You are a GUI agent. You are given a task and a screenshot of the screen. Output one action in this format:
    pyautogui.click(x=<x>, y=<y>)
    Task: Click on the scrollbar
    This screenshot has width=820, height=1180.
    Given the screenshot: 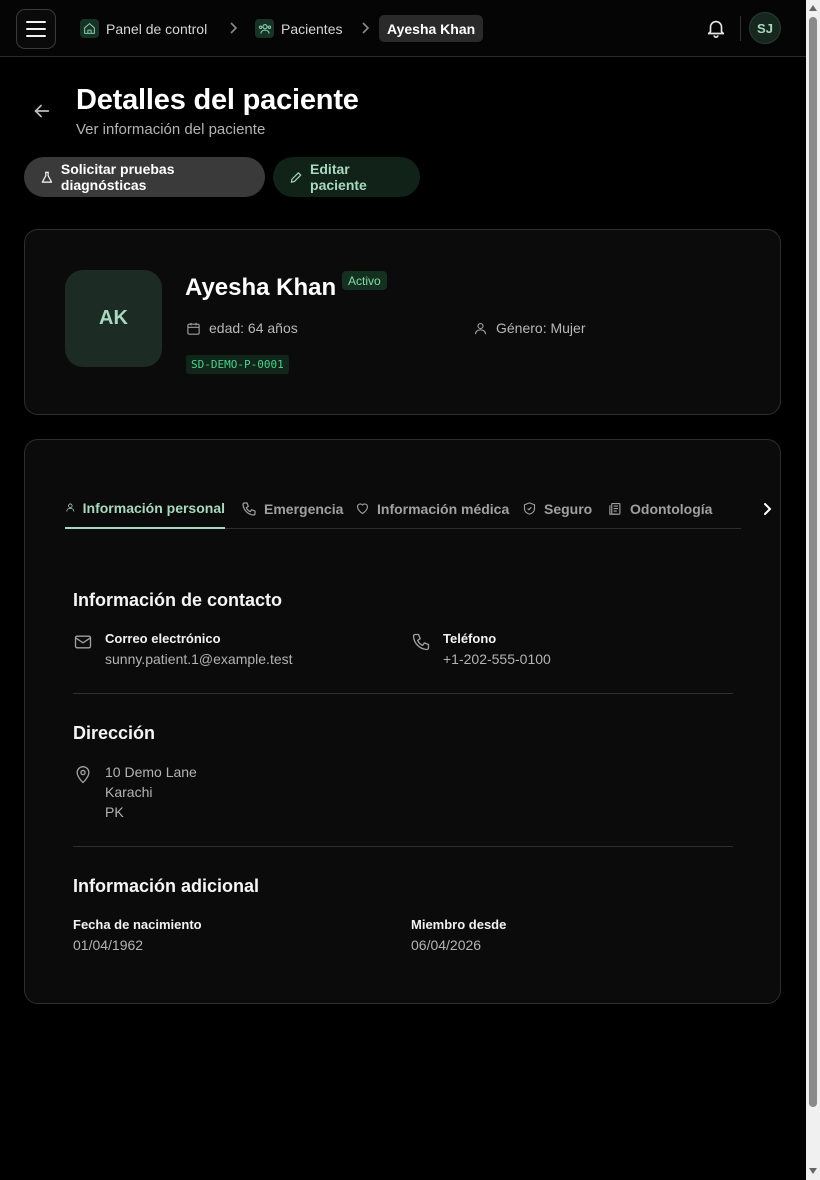 What is the action you would take?
    pyautogui.click(x=813, y=590)
    